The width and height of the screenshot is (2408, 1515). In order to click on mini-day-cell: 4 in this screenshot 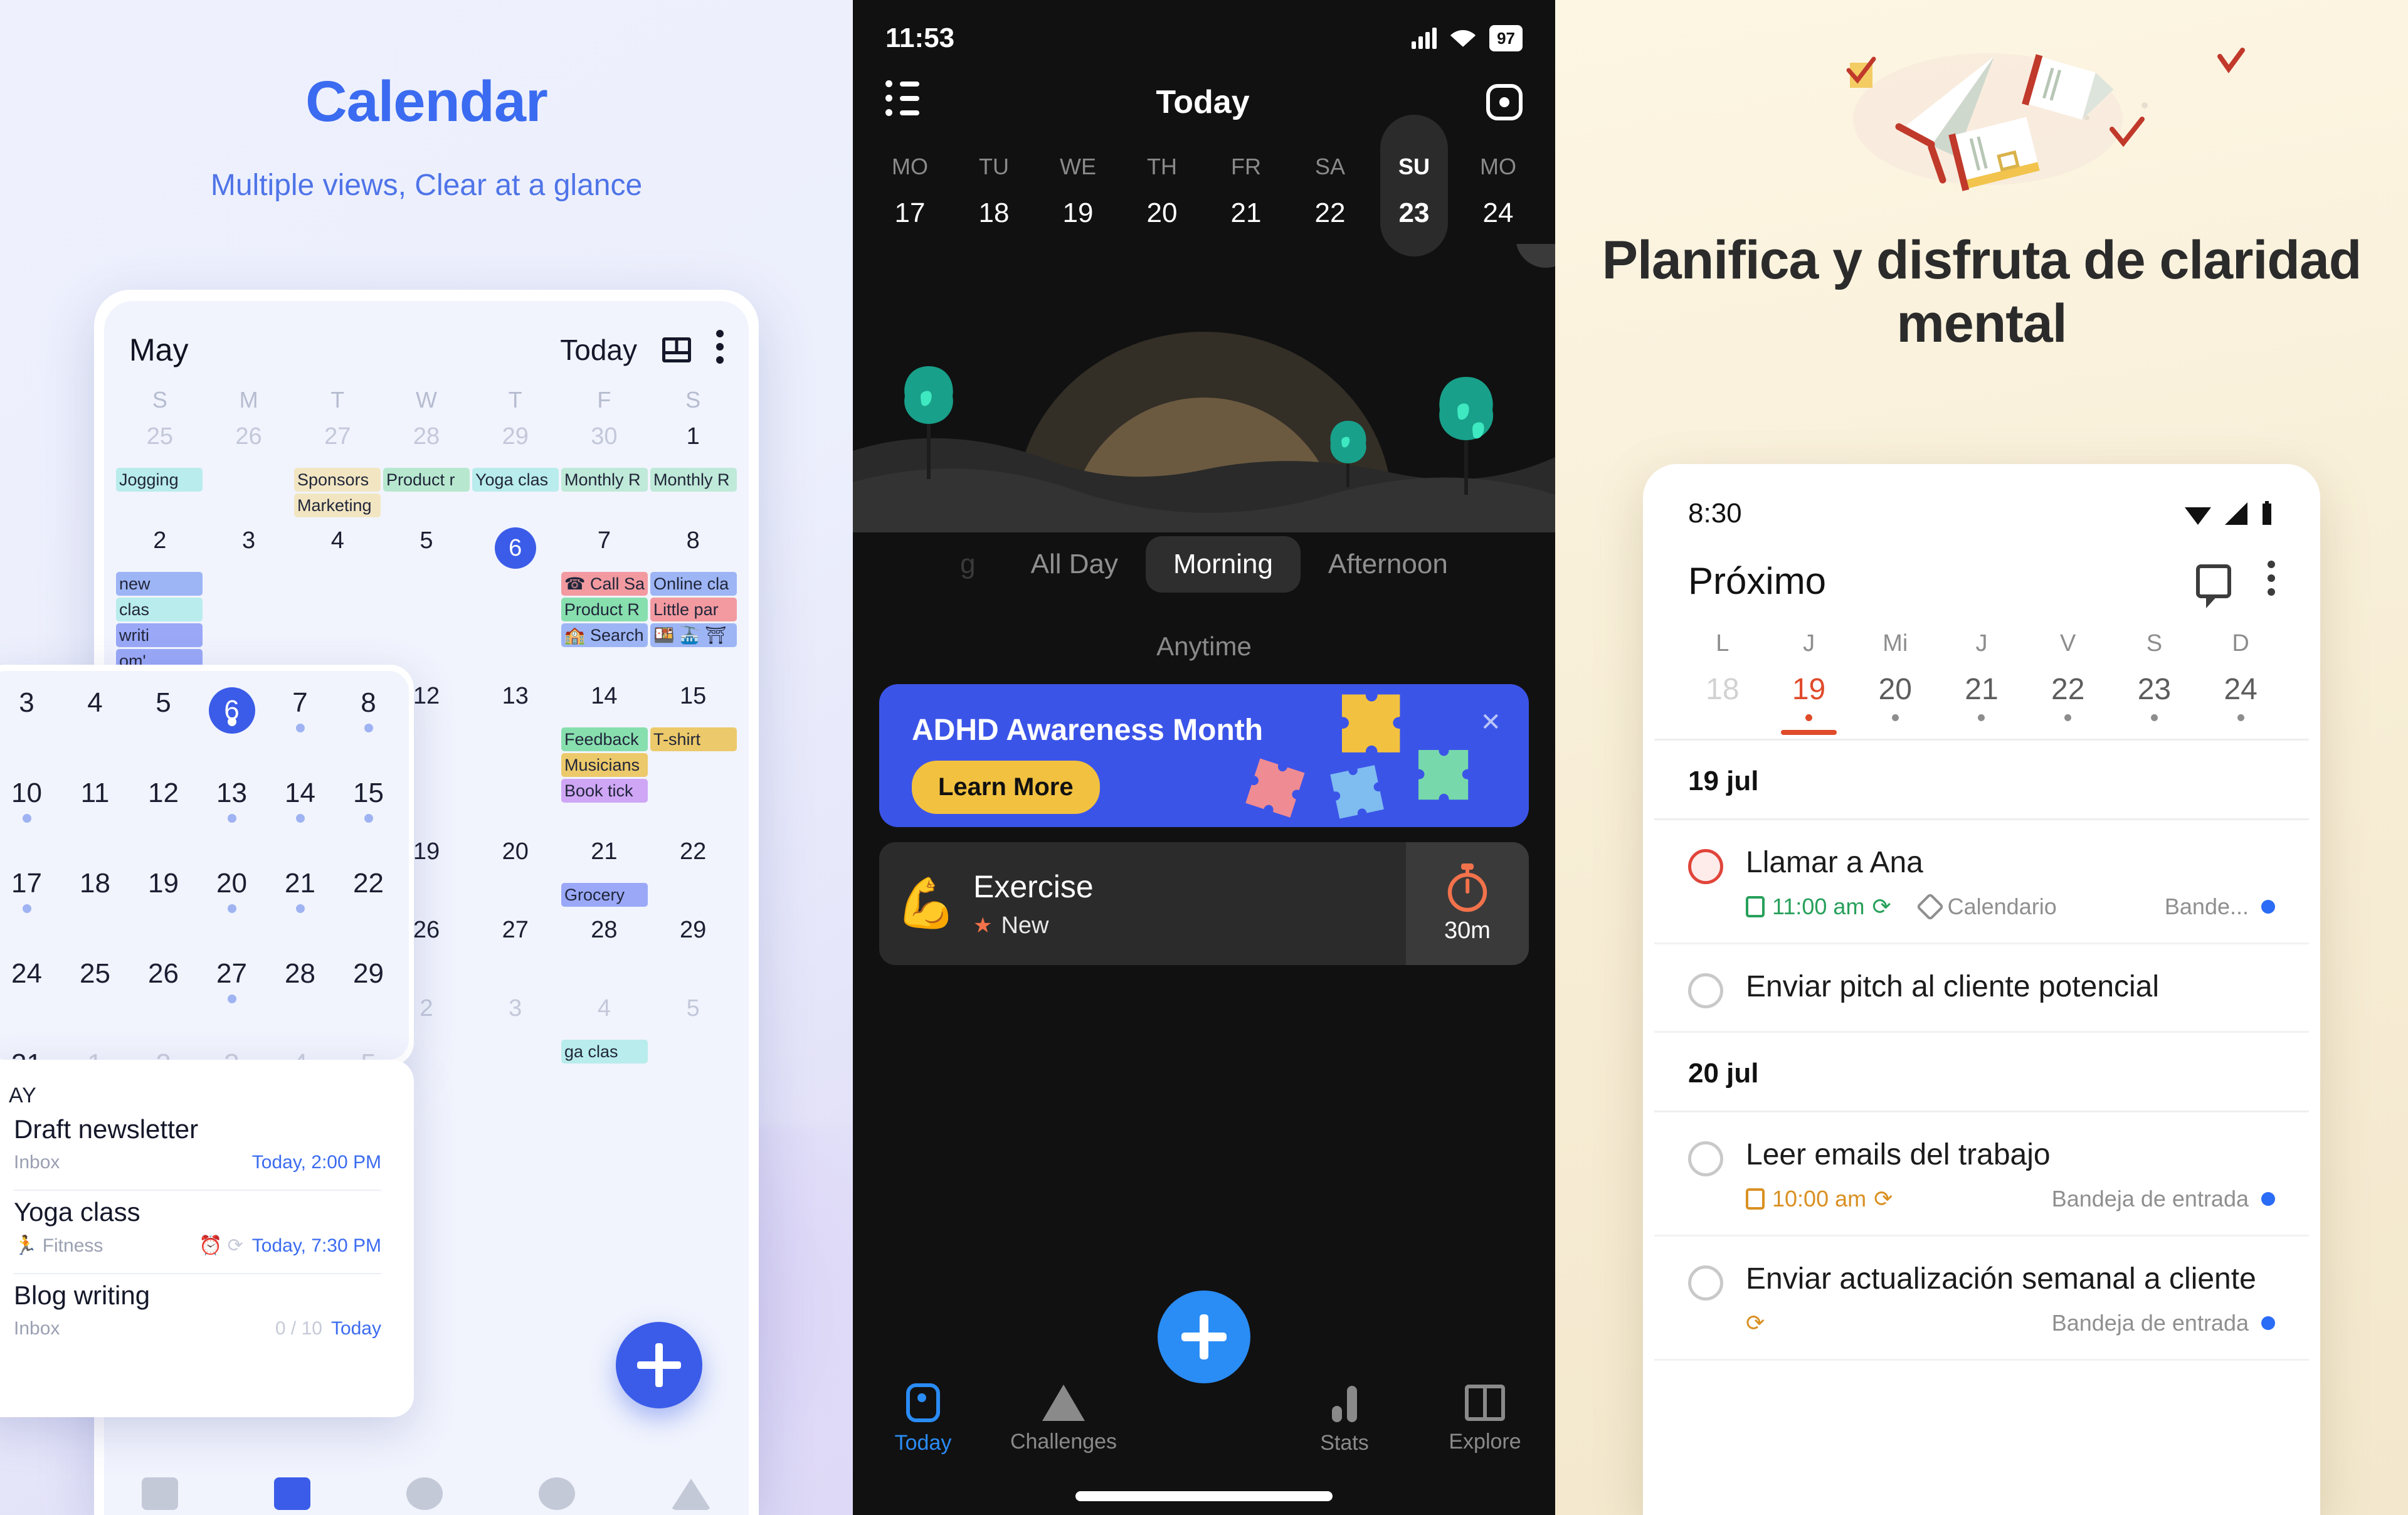, I will do `click(95, 724)`.